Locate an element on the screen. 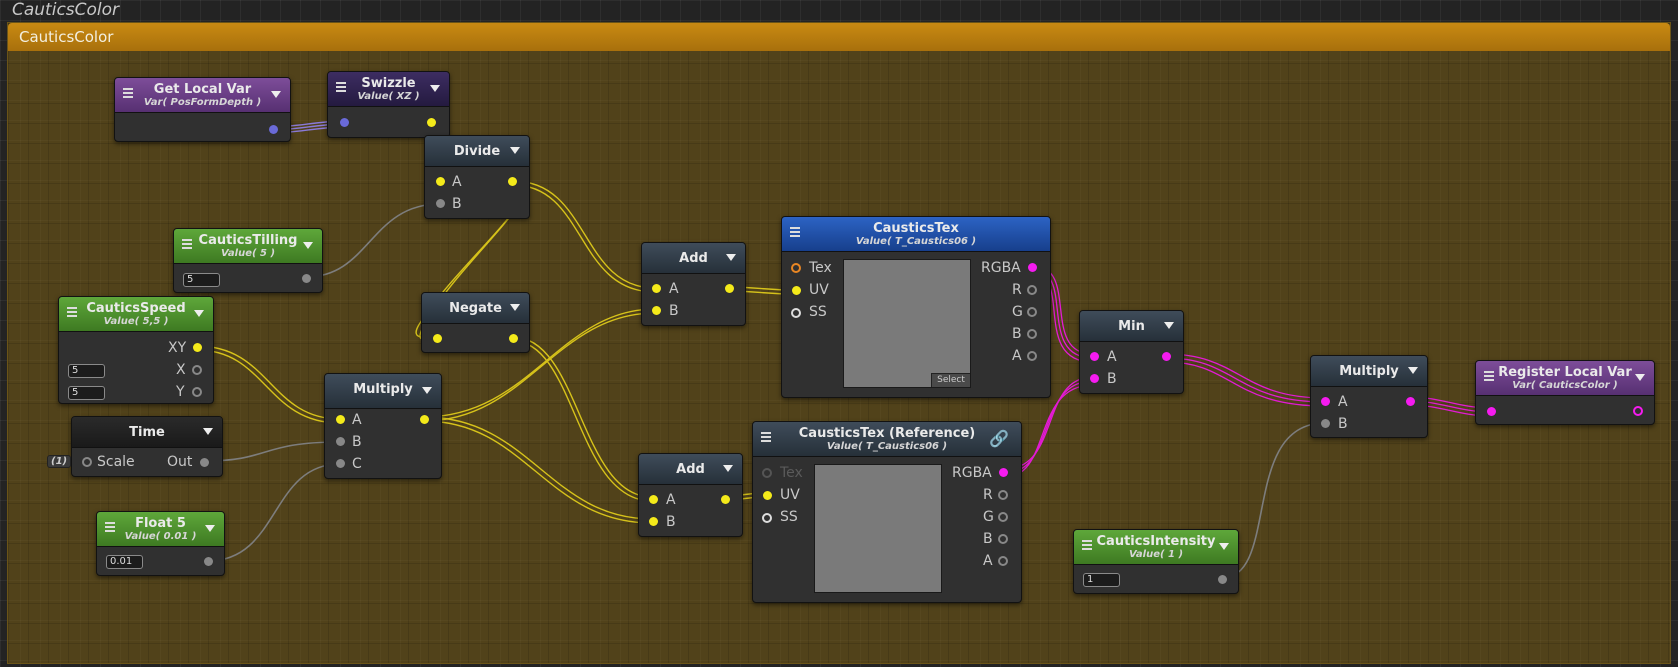 This screenshot has height=667, width=1678. node-float5: Float 5 Value( 0.01 ) 0.01 is located at coordinates (160, 543).